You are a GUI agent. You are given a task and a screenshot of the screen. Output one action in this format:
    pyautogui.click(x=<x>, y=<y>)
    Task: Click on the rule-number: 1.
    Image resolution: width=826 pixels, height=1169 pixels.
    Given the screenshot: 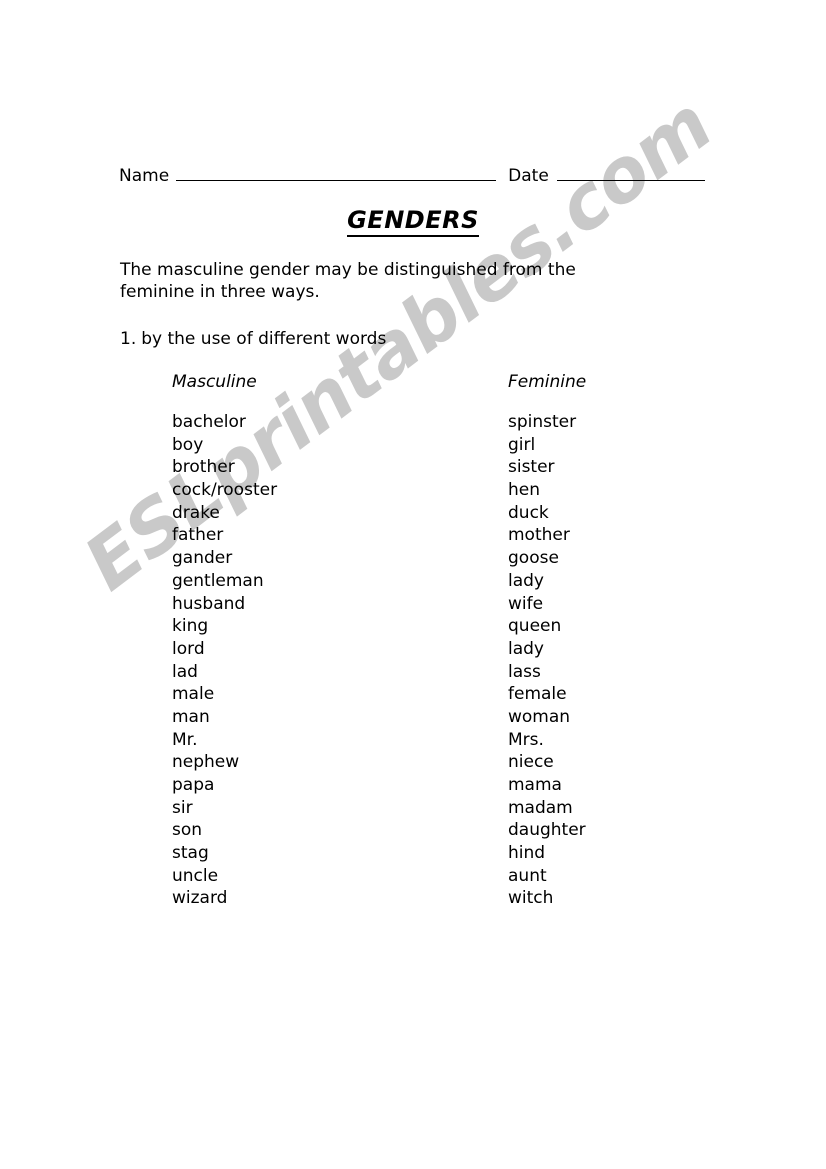 What is the action you would take?
    pyautogui.click(x=128, y=339)
    